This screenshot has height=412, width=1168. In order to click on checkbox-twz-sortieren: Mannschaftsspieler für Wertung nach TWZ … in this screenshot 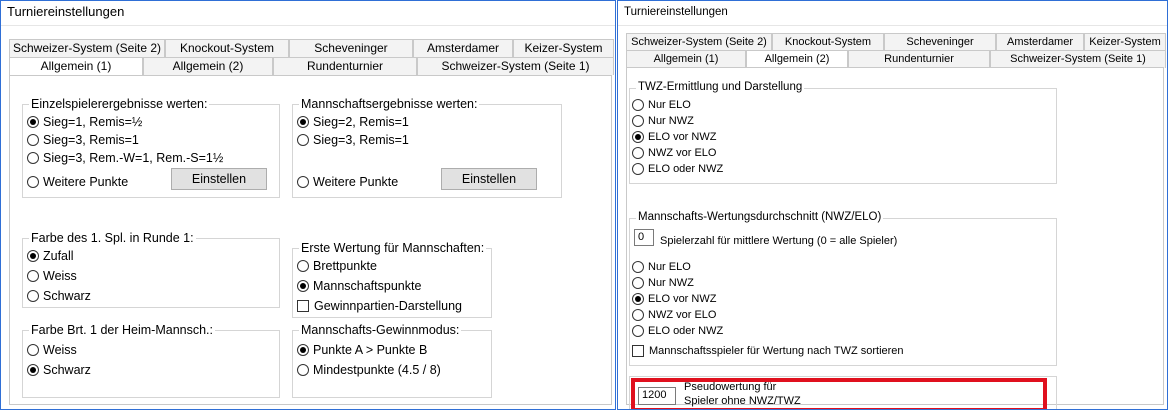, I will do `click(768, 351)`.